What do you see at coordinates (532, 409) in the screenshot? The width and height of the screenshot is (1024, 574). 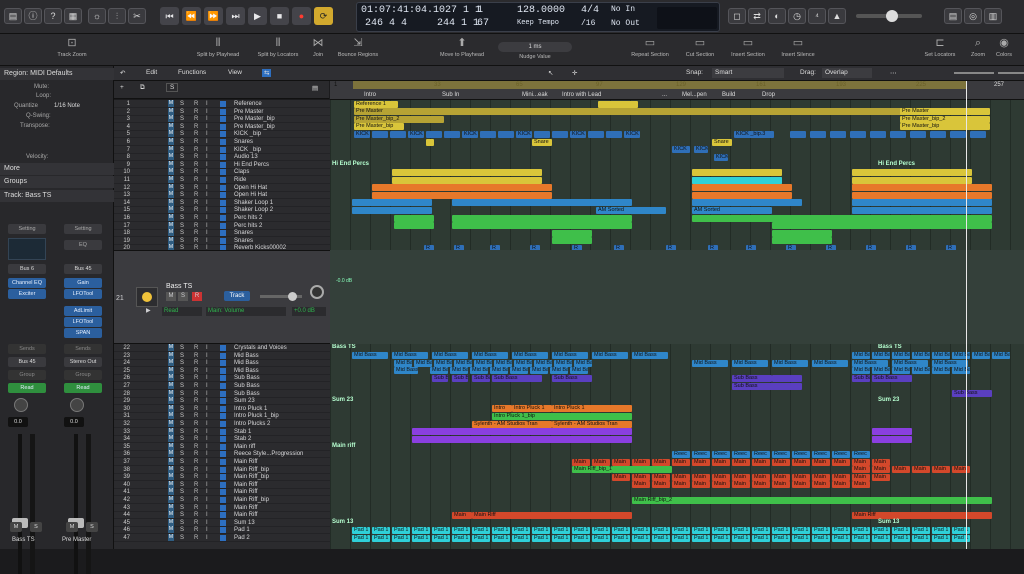 I see `region: Intro Pluck 1` at bounding box center [532, 409].